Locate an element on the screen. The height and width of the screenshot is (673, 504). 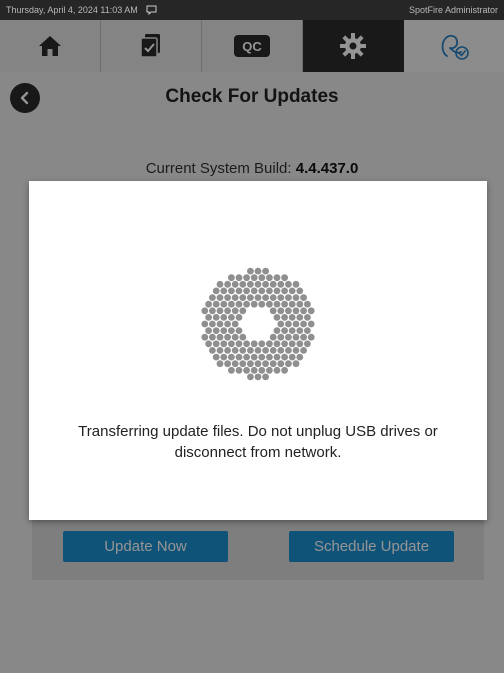
loading-spinner-icon is located at coordinates (258, 324).